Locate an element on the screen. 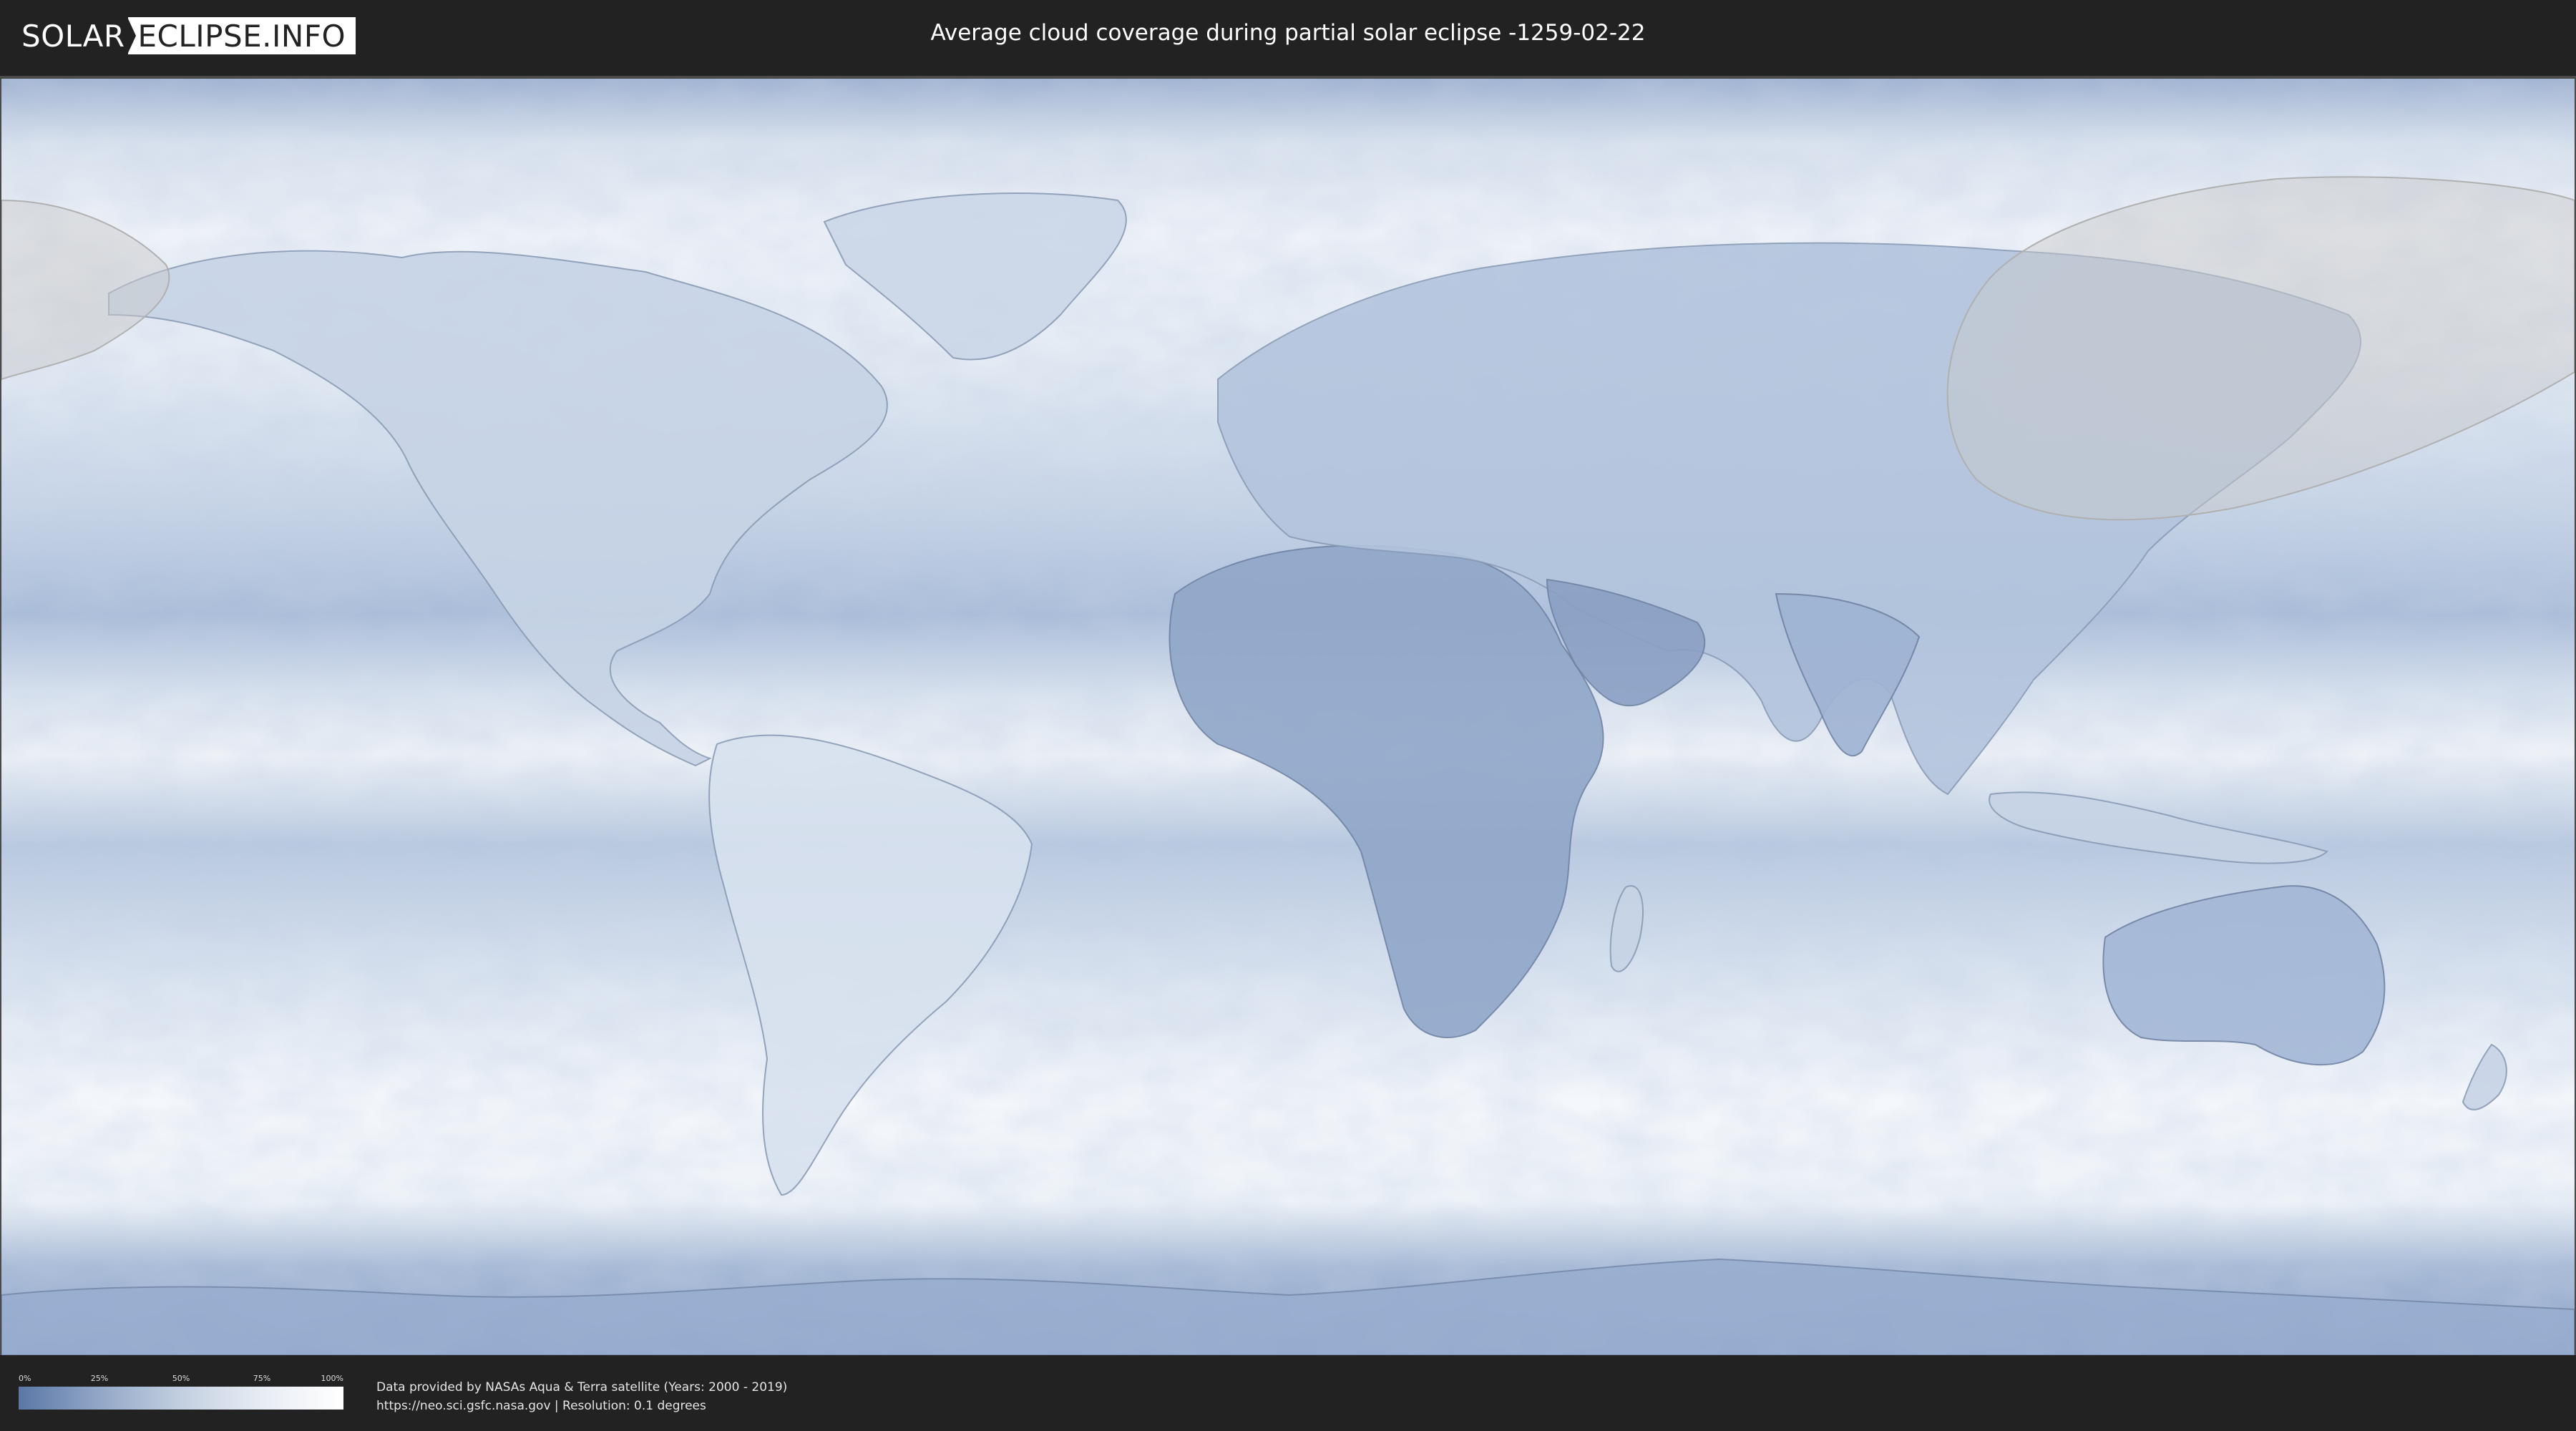  legend-tick: 50% is located at coordinates (181, 1378).